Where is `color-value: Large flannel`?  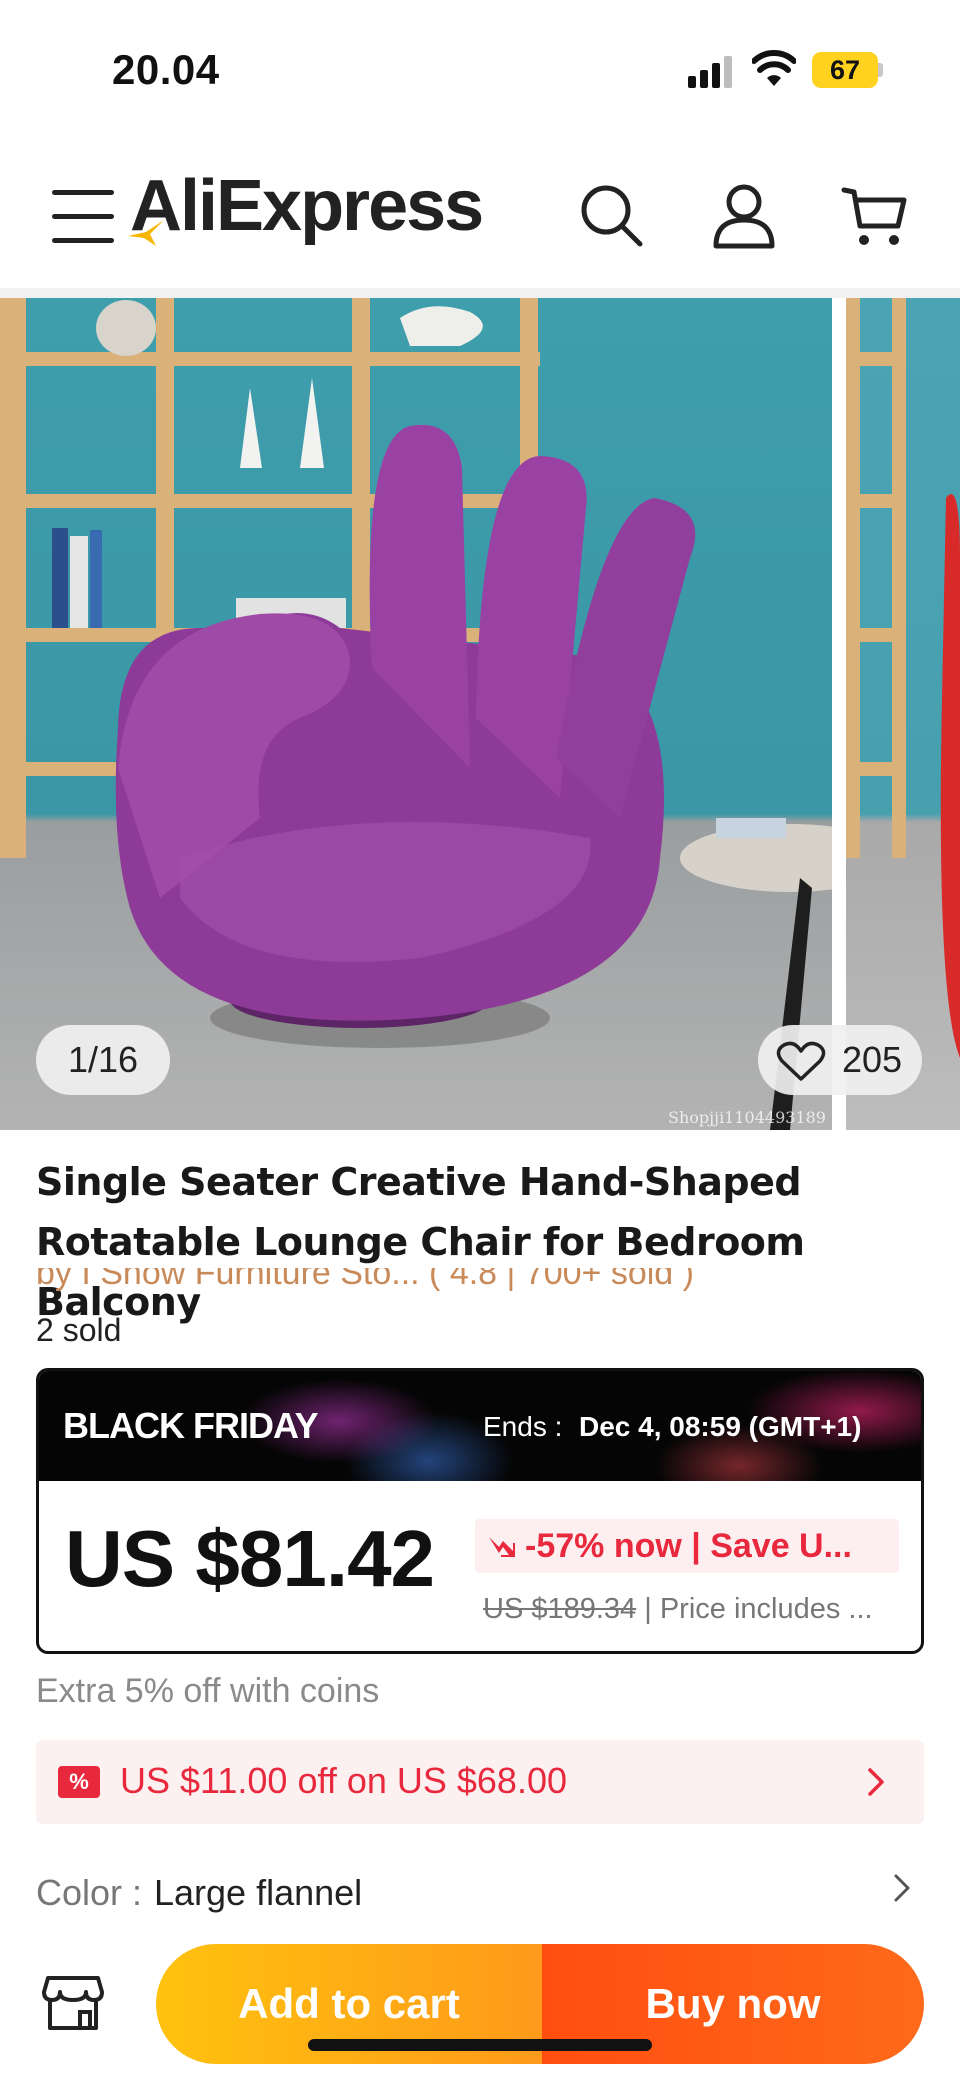 color-value: Large flannel is located at coordinates (258, 1892).